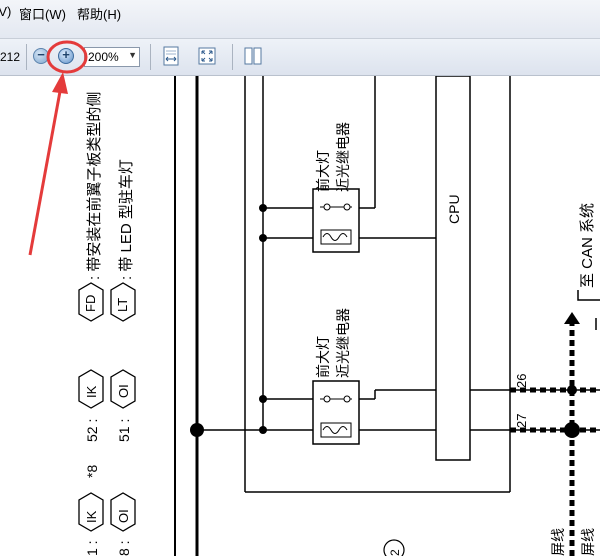  I want to click on legend-num-52: 52 :, so click(92, 430).